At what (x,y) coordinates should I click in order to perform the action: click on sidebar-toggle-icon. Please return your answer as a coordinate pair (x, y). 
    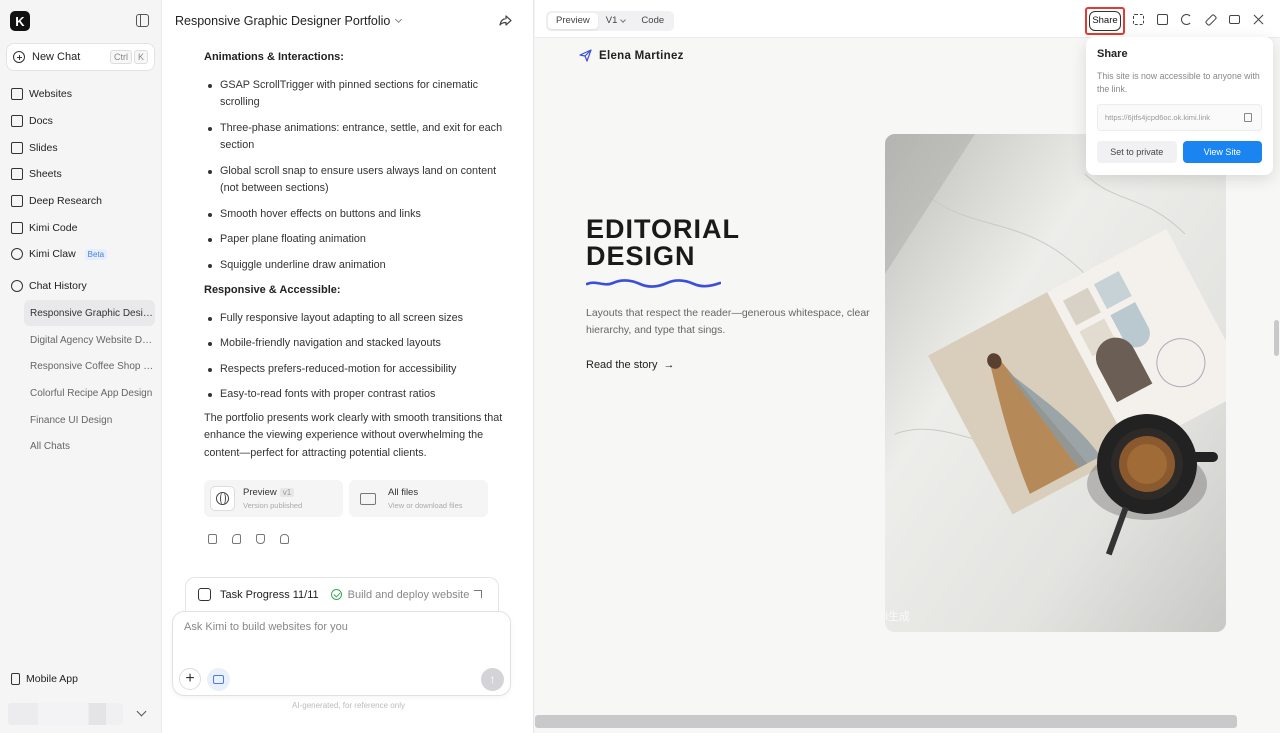
    Looking at the image, I should click on (142, 20).